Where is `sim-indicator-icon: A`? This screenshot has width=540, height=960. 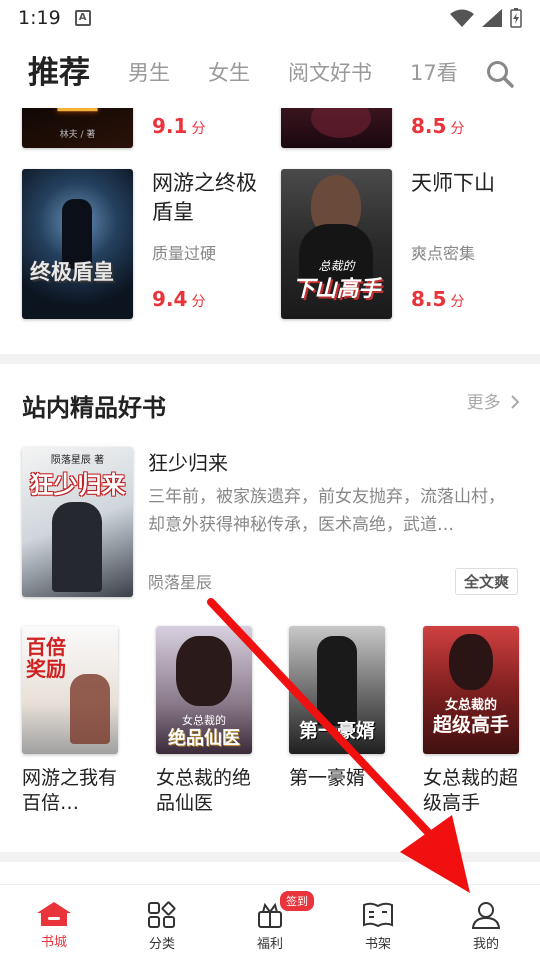
sim-indicator-icon: A is located at coordinates (82, 18).